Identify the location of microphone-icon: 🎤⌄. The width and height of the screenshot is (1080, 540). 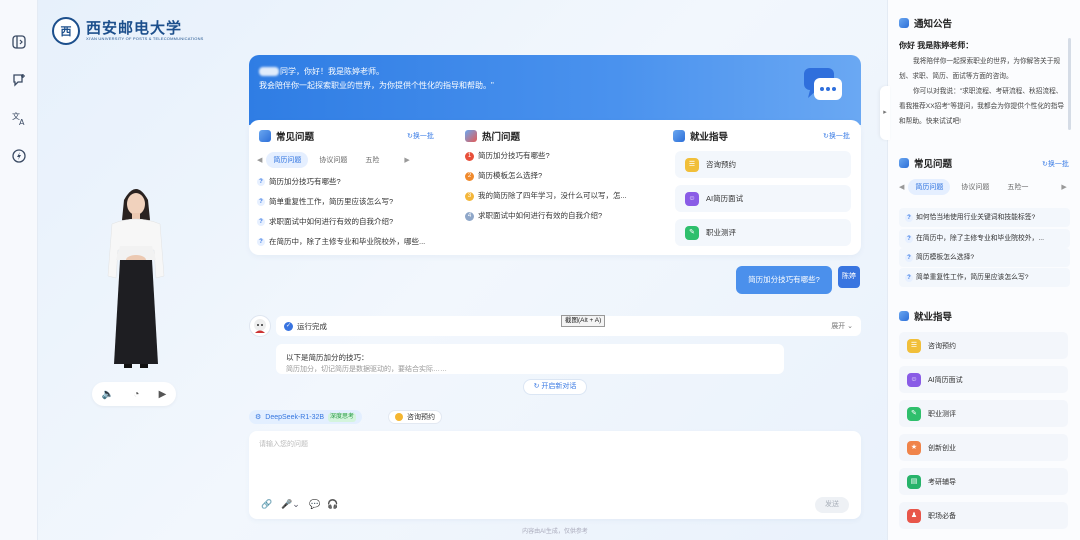
(290, 504).